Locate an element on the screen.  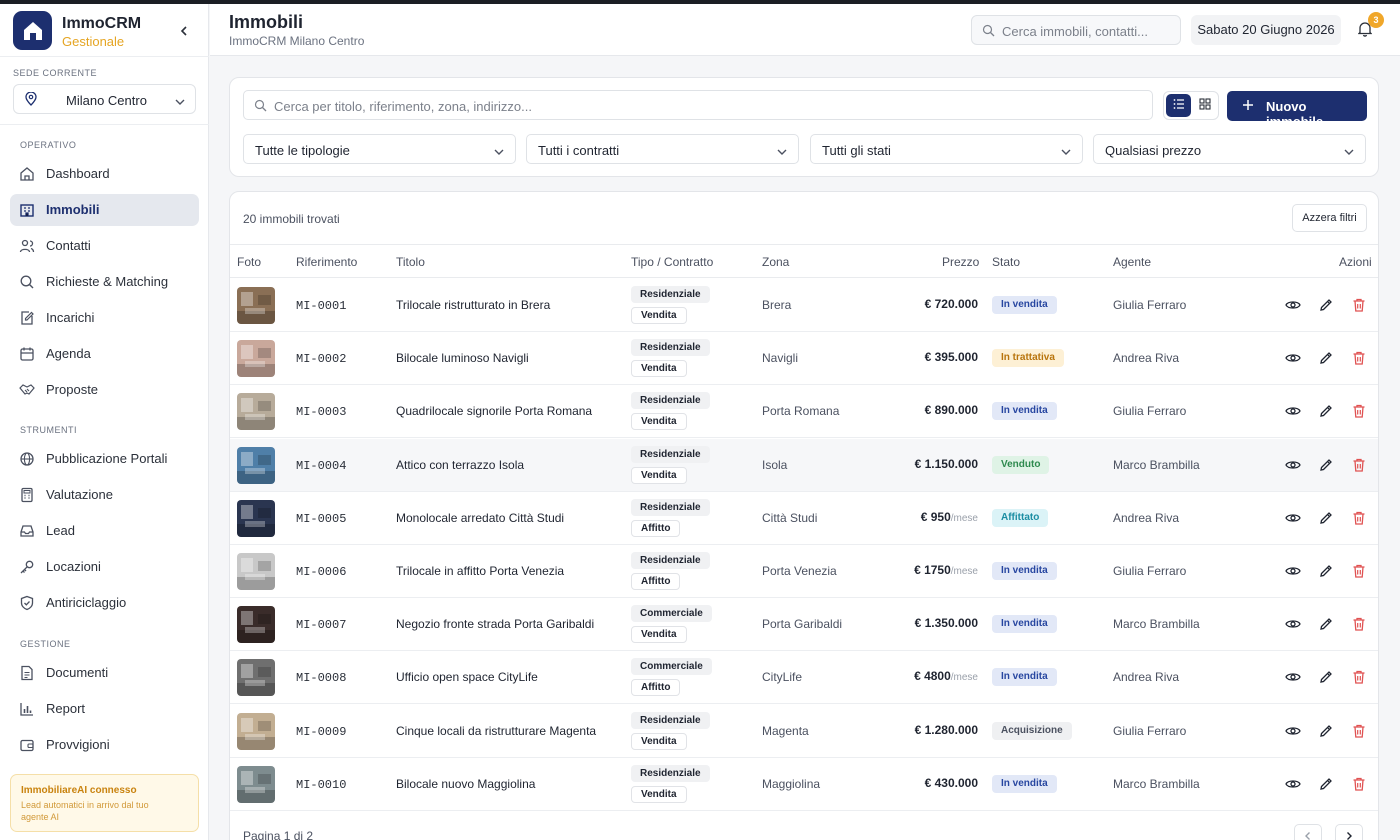
sidebar-item-incarichi: Incarichi is located at coordinates (104, 318).